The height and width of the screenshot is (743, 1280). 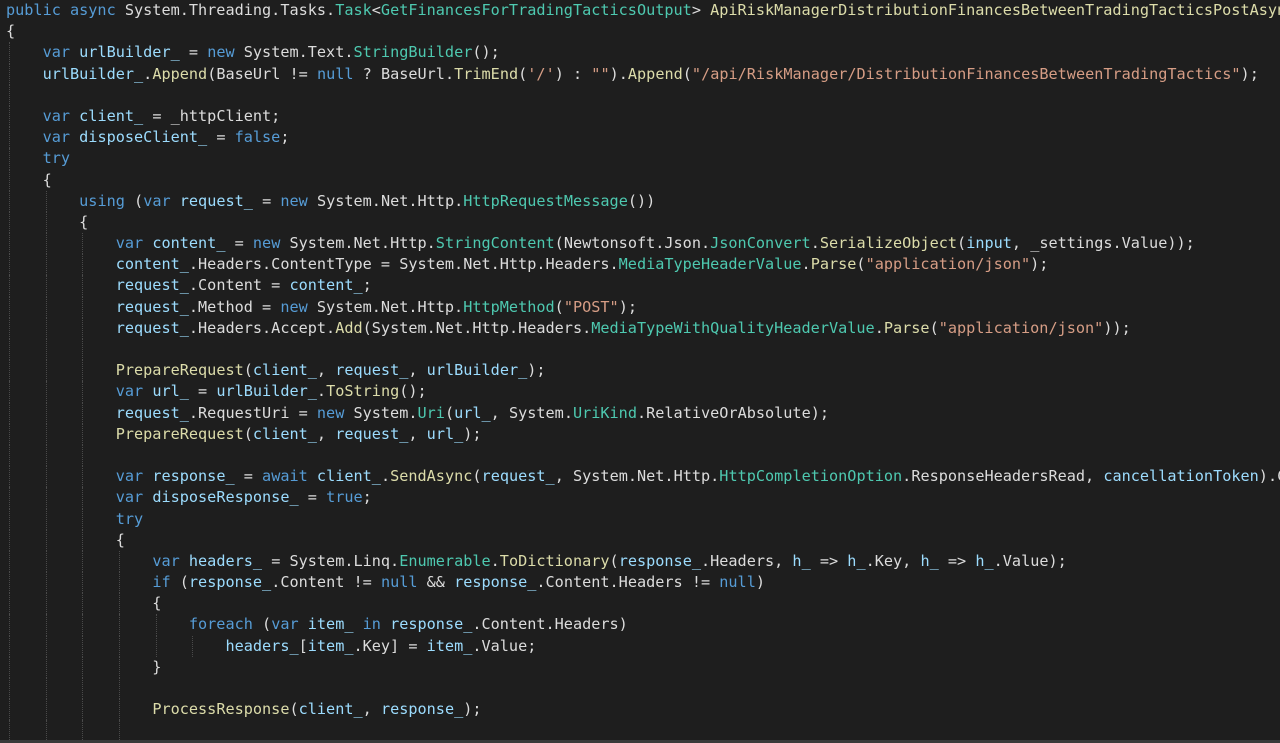 What do you see at coordinates (640, 138) in the screenshot?
I see `code-line: var disposeClient_ = false;` at bounding box center [640, 138].